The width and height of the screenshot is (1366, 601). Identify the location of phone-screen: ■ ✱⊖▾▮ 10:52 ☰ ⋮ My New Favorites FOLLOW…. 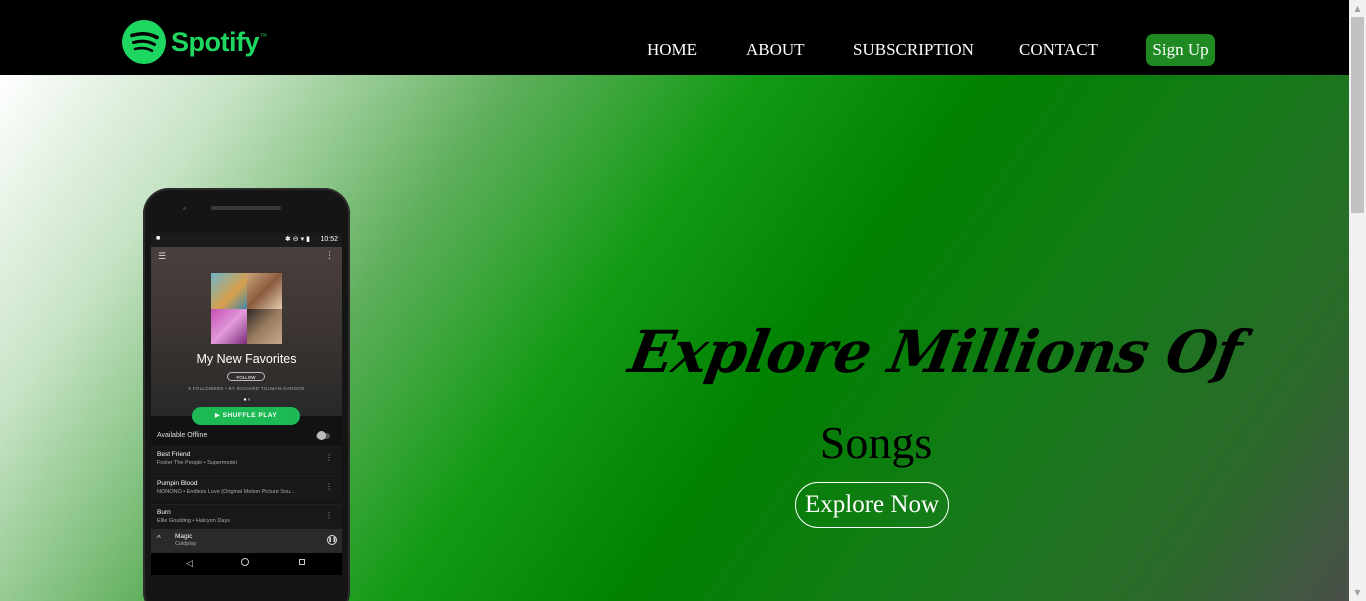
(246, 404).